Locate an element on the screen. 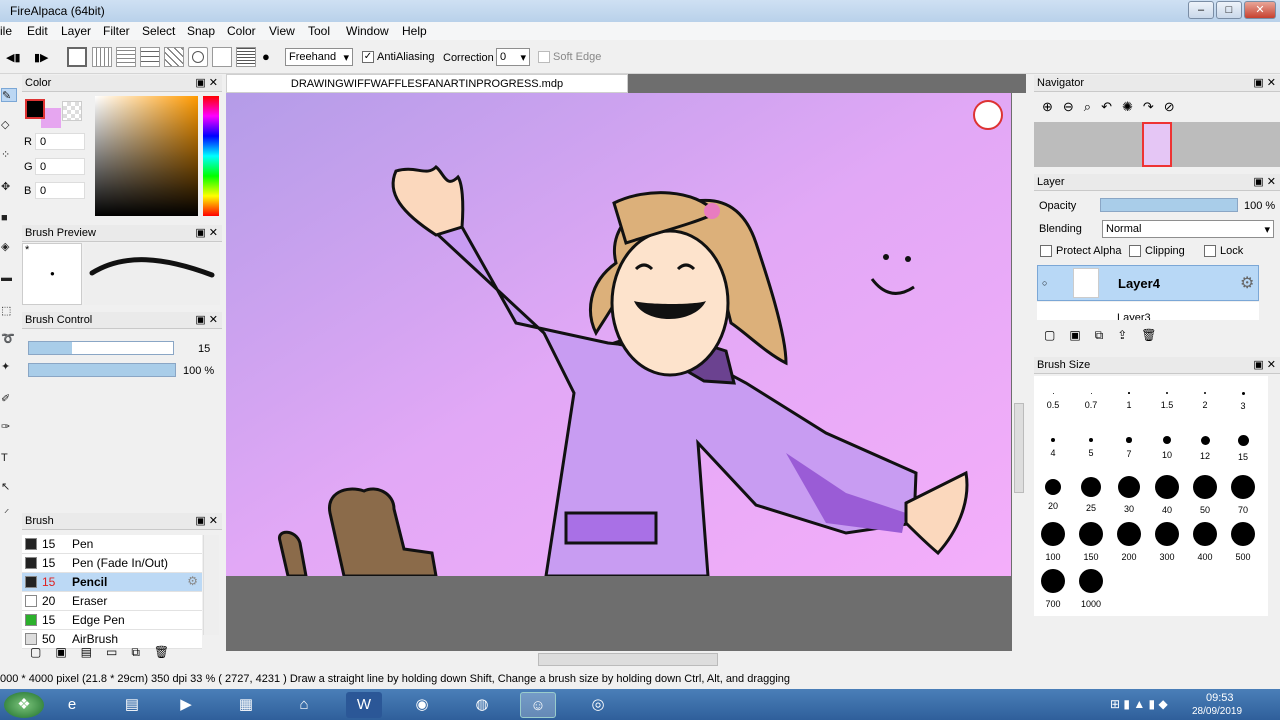 This screenshot has width=1280, height=720. transparent-color-swatch is located at coordinates (72, 111).